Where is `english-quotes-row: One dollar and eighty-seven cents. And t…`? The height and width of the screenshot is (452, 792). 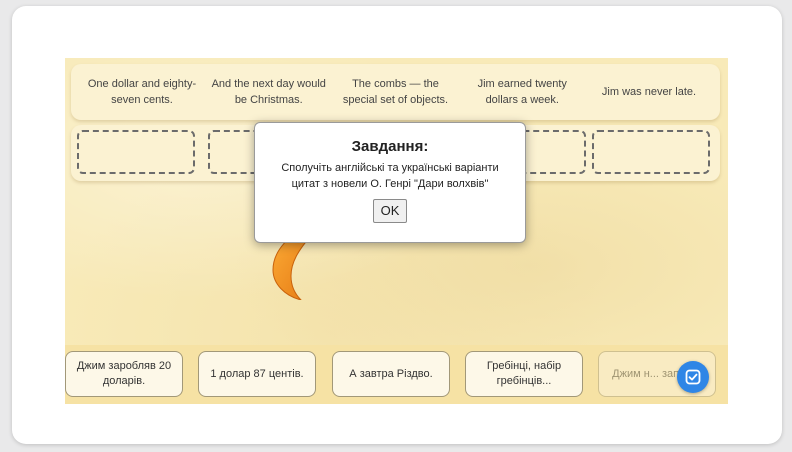 english-quotes-row: One dollar and eighty-seven cents. And t… is located at coordinates (395, 92).